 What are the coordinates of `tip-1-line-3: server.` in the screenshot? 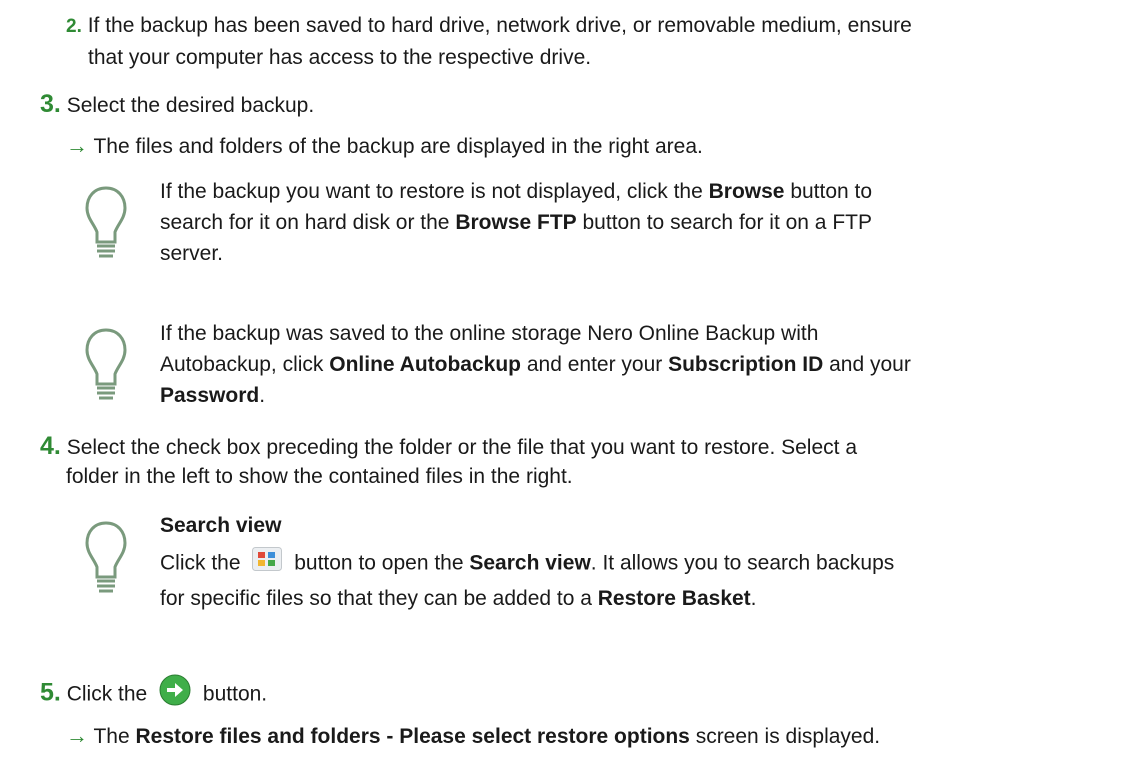 It's located at (192, 253).